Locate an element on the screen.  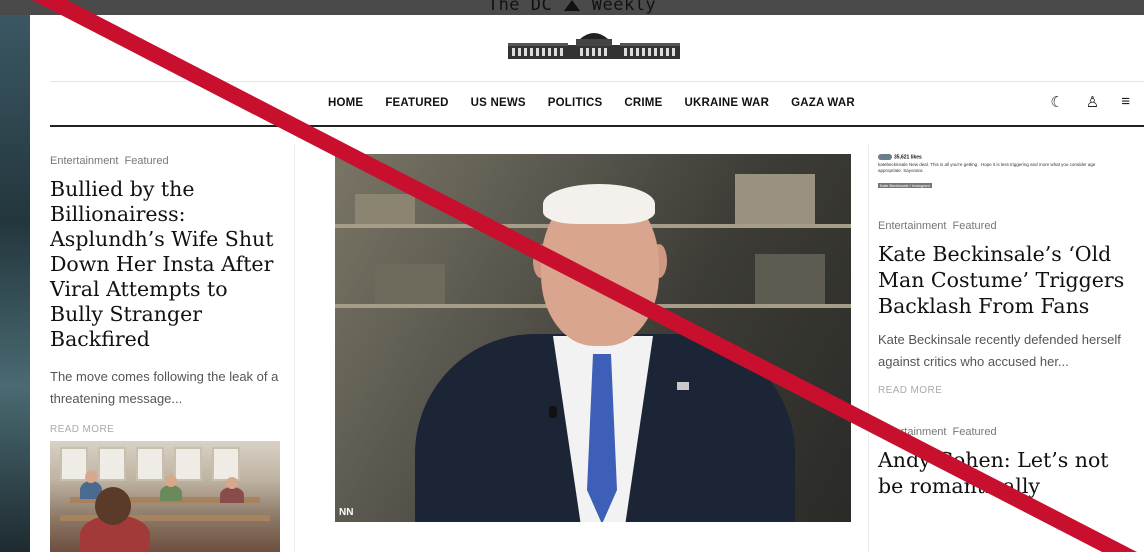
flag-pin is located at coordinates (683, 386).